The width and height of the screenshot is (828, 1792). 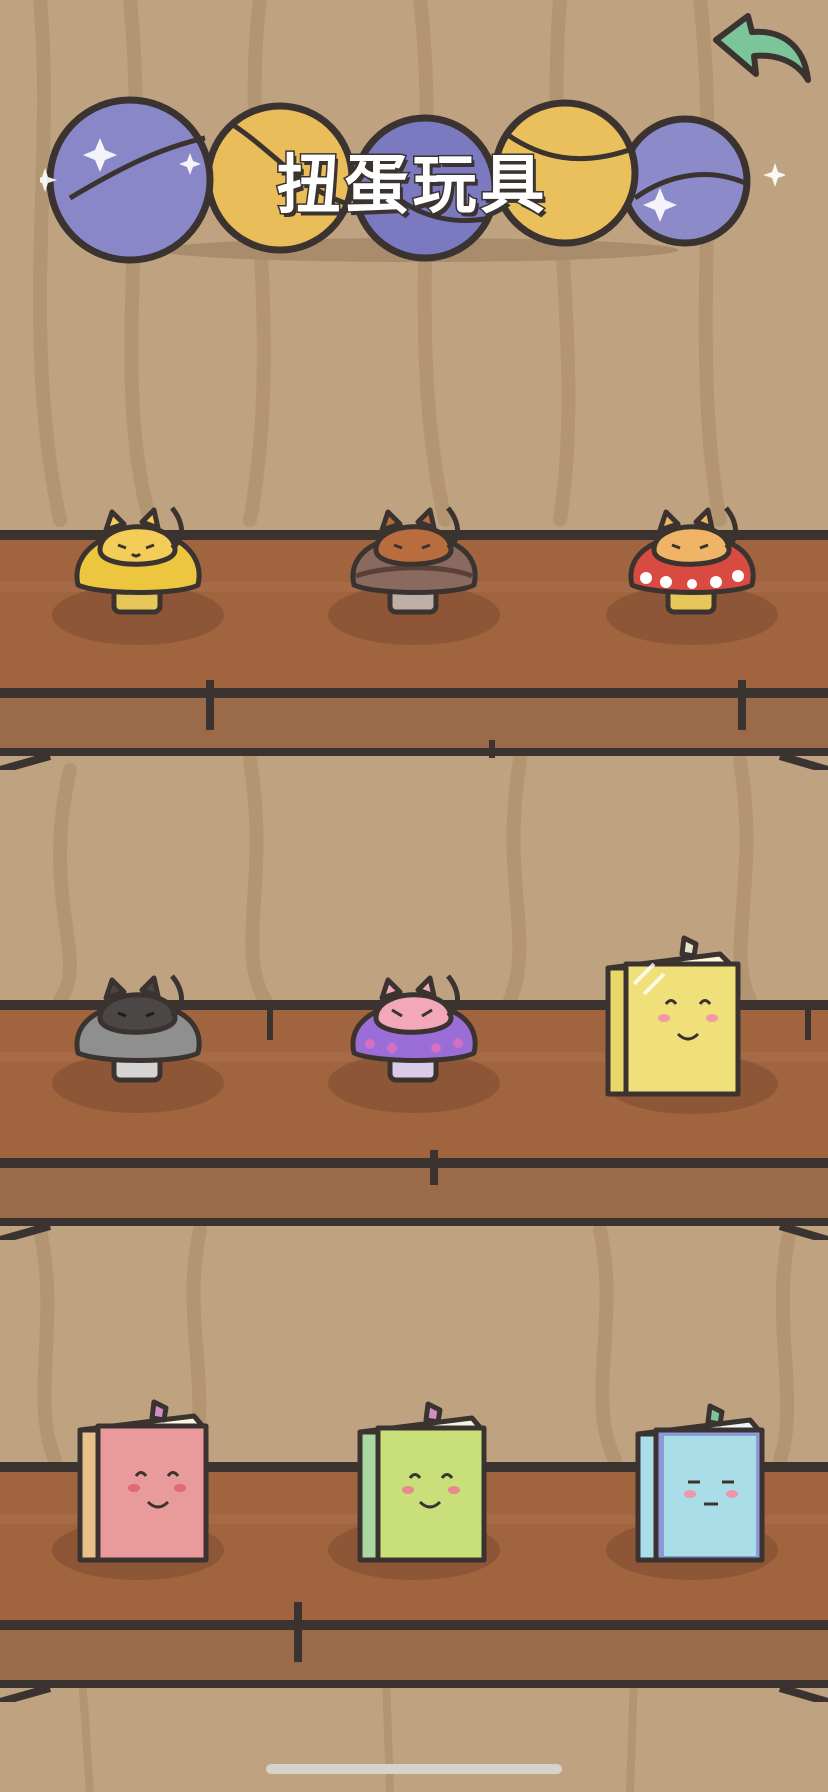 What do you see at coordinates (413, 1038) in the screenshot?
I see `toy-pink-cat-purple-mushroom` at bounding box center [413, 1038].